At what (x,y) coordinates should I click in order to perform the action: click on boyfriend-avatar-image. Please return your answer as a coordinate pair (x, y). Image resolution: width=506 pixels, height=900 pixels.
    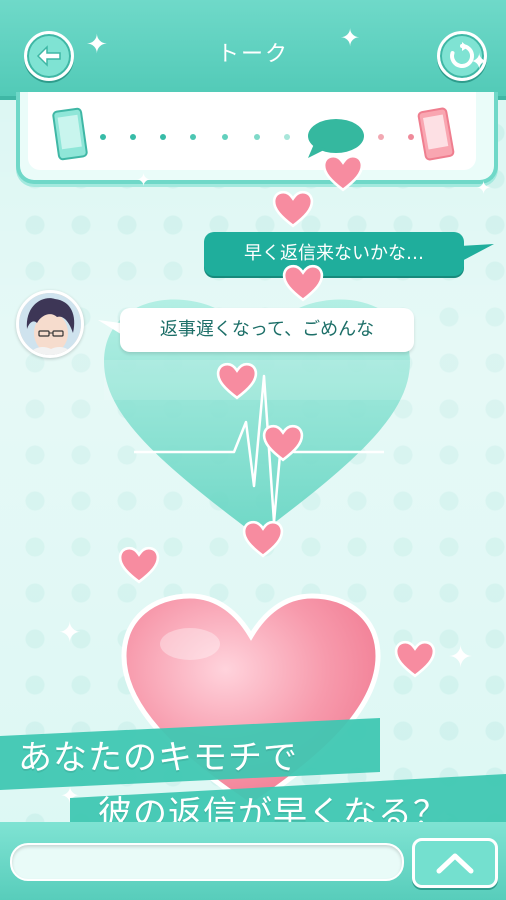
    Looking at the image, I should click on (50, 324).